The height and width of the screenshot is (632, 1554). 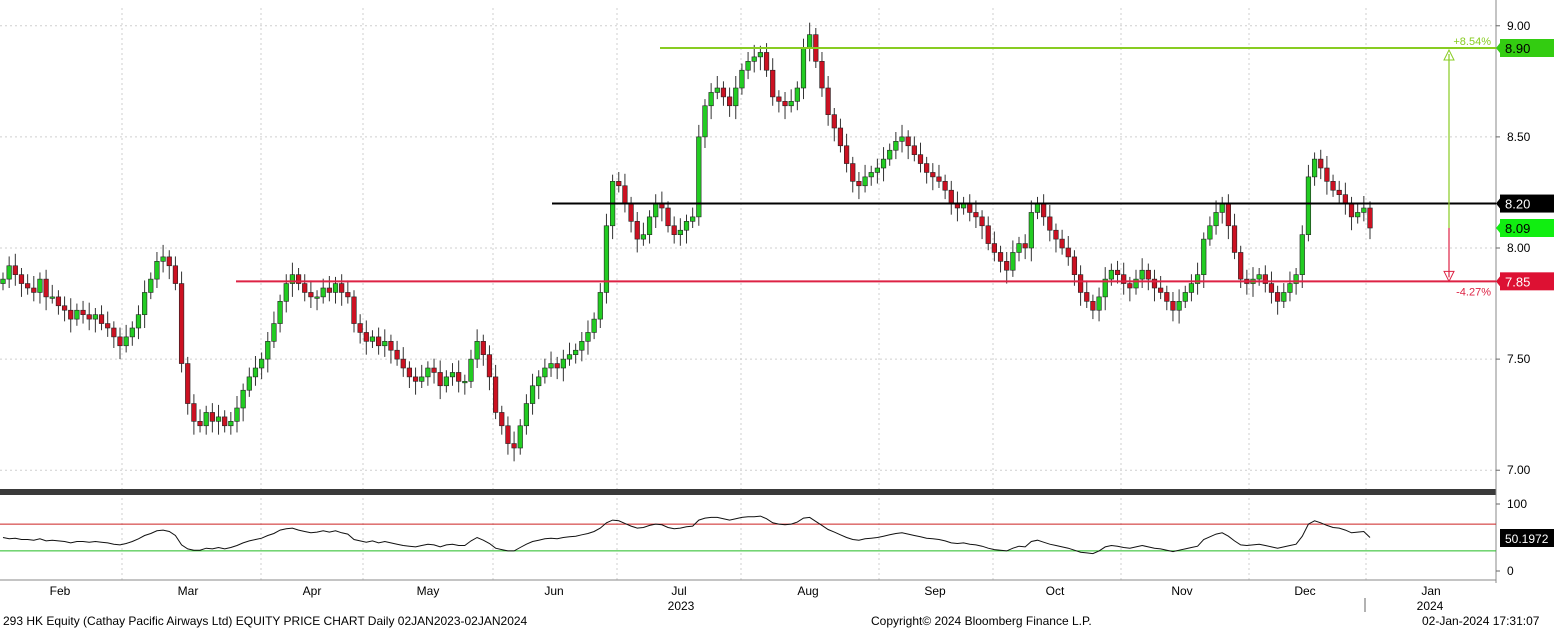 What do you see at coordinates (1527, 539) in the screenshot?
I see `rsi-badge-text: 50.1972` at bounding box center [1527, 539].